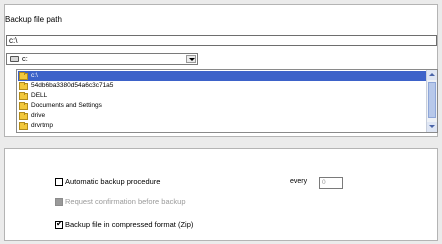 The height and width of the screenshot is (244, 442). I want to click on folder-list-scrollbar, so click(431, 101).